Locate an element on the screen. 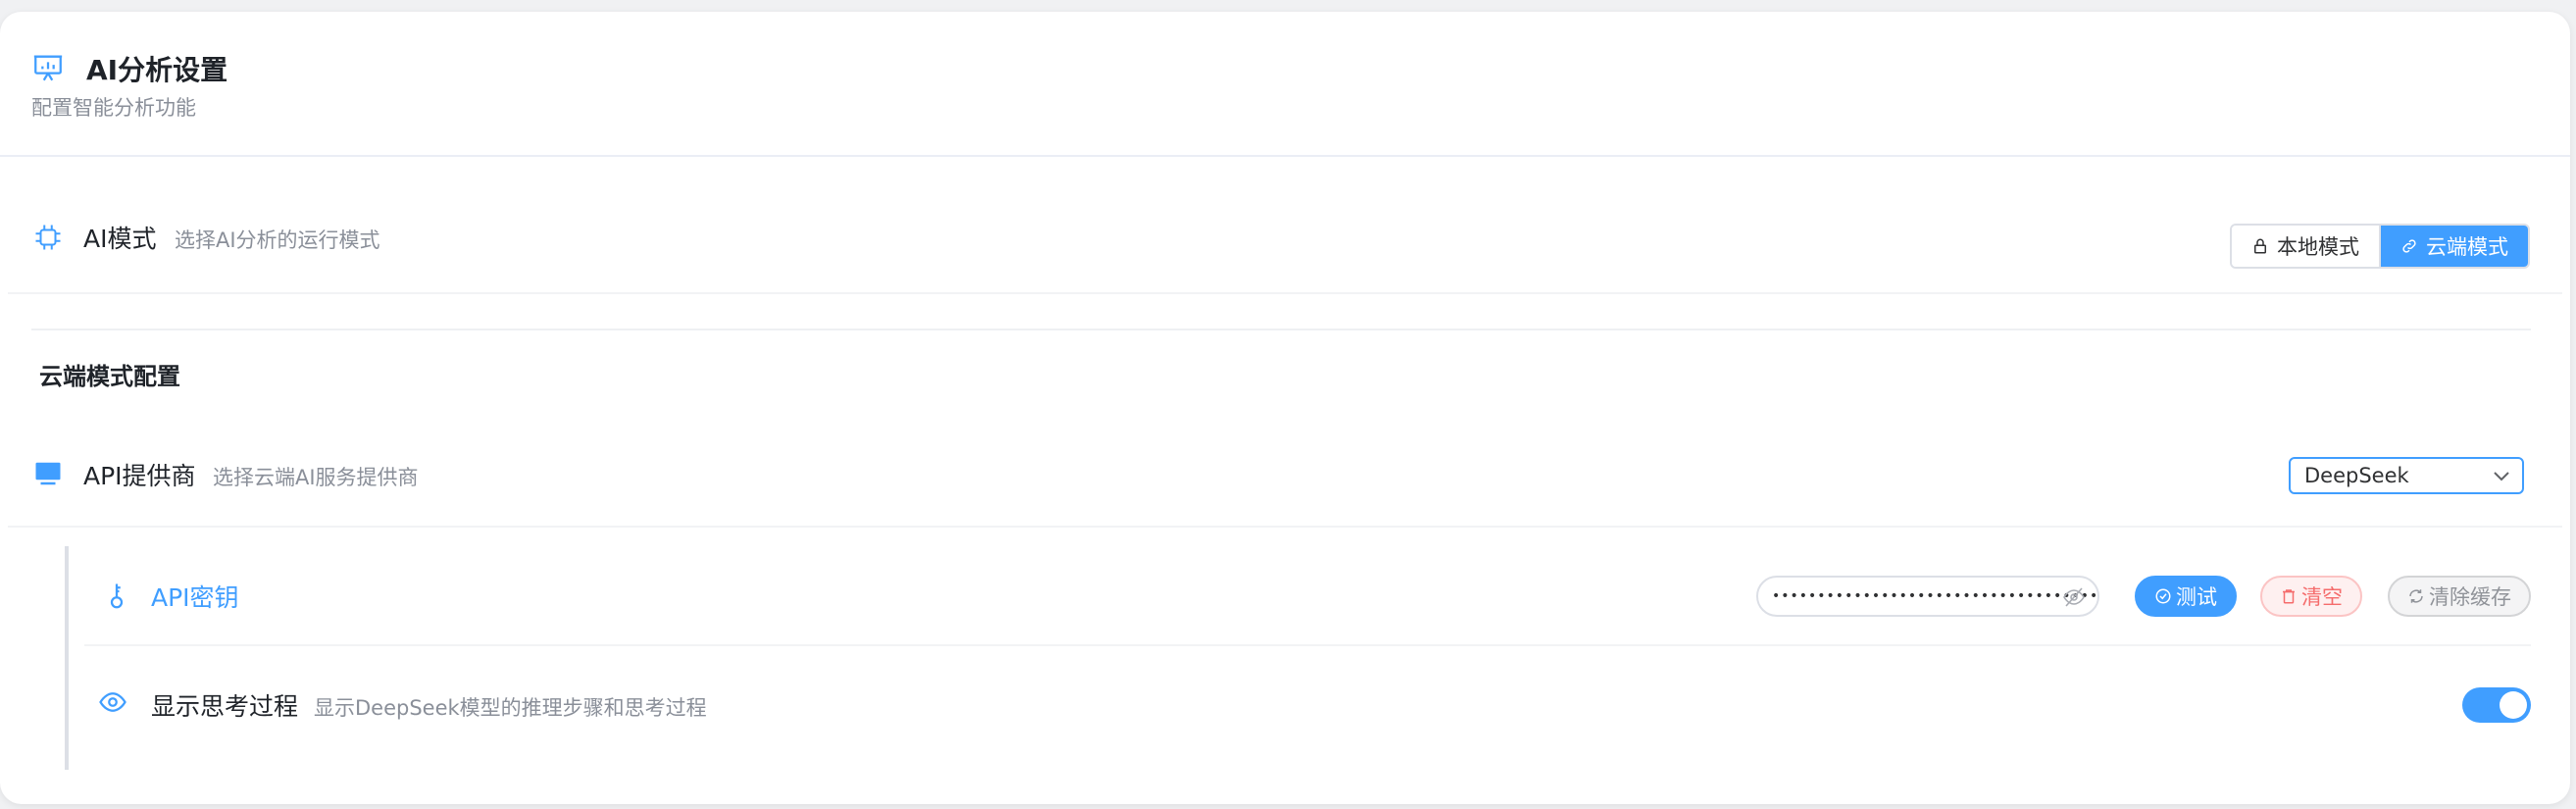  monitor-icon is located at coordinates (48, 474).